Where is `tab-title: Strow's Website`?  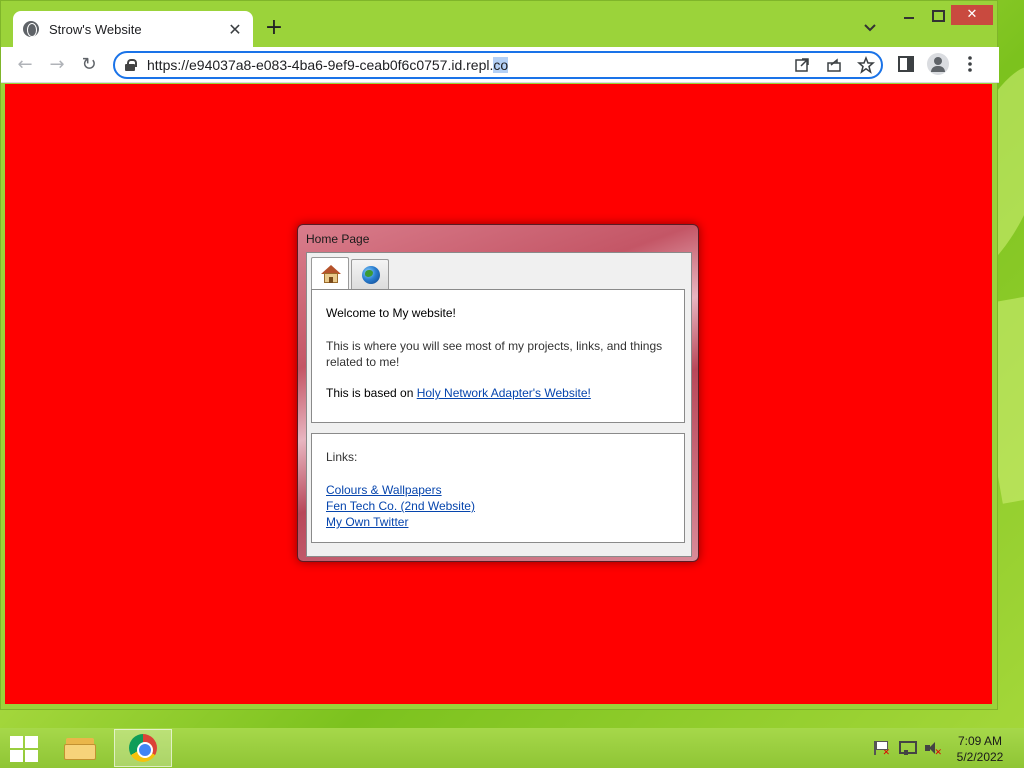 tab-title: Strow's Website is located at coordinates (95, 29).